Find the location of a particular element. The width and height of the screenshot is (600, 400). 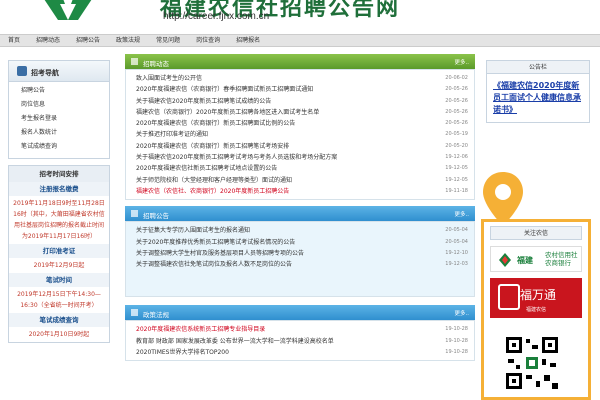

news-date: 20-06-02 is located at coordinates (456, 78).